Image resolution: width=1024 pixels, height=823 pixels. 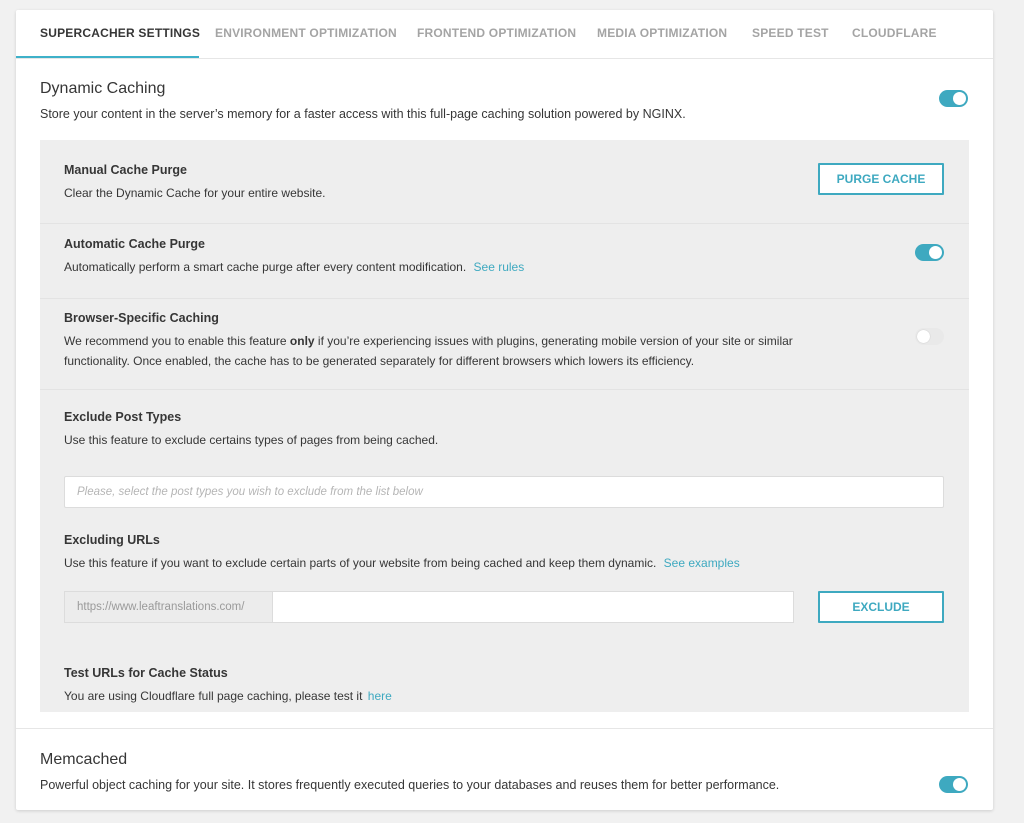 I want to click on auto-purge-toggle, so click(x=929, y=252).